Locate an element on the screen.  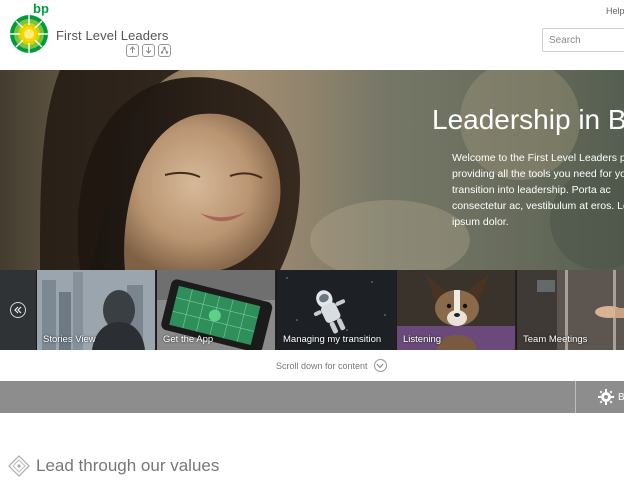
carousel-prev-button is located at coordinates (18, 310).